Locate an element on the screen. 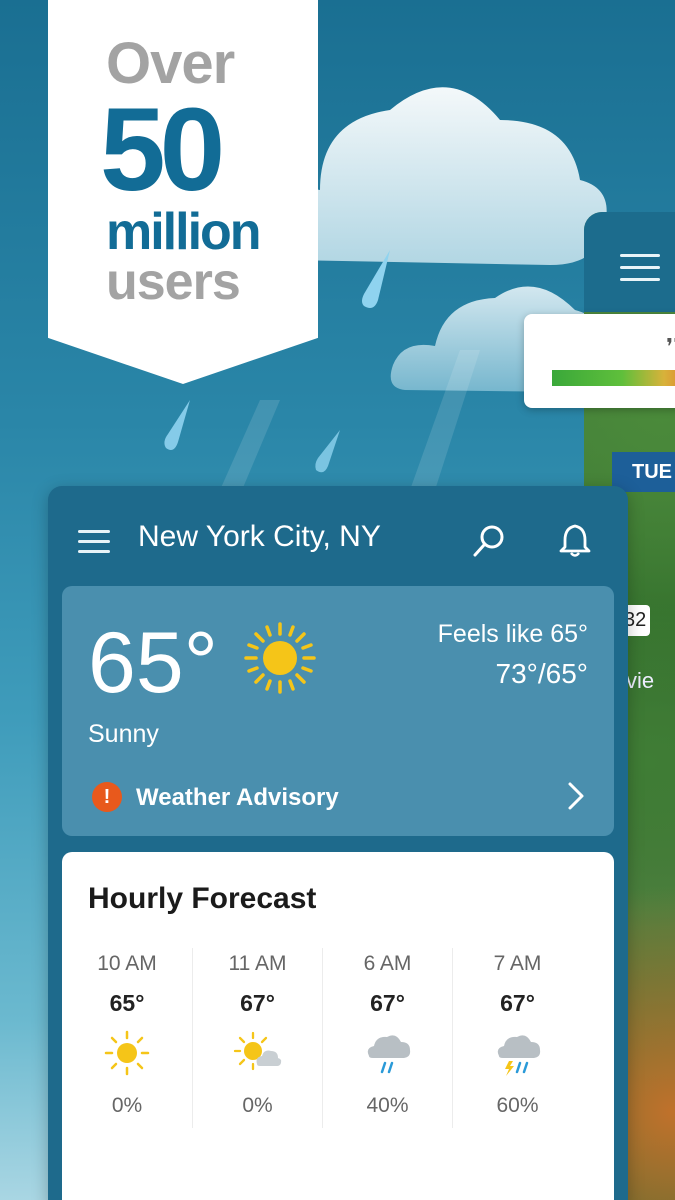 Image resolution: width=675 pixels, height=1200 pixels. hourly-item: 6 AM 67° 40% is located at coordinates (387, 1038).